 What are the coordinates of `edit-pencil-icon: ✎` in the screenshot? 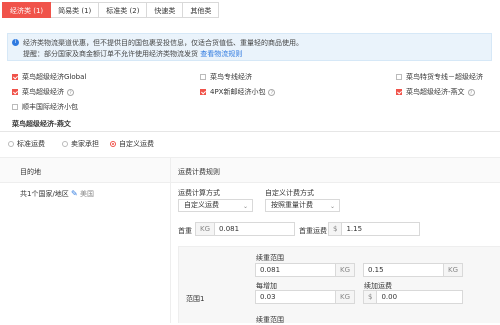 It's located at (74, 193).